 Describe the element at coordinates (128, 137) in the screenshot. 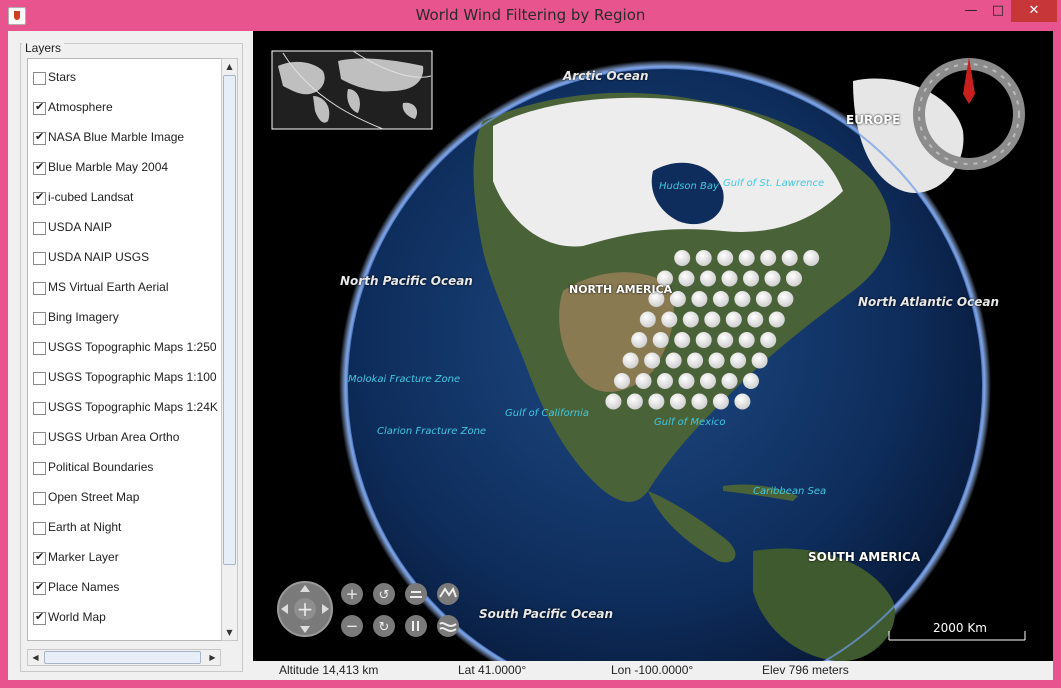

I see `layer-row: NASA Blue Marble Image` at that location.